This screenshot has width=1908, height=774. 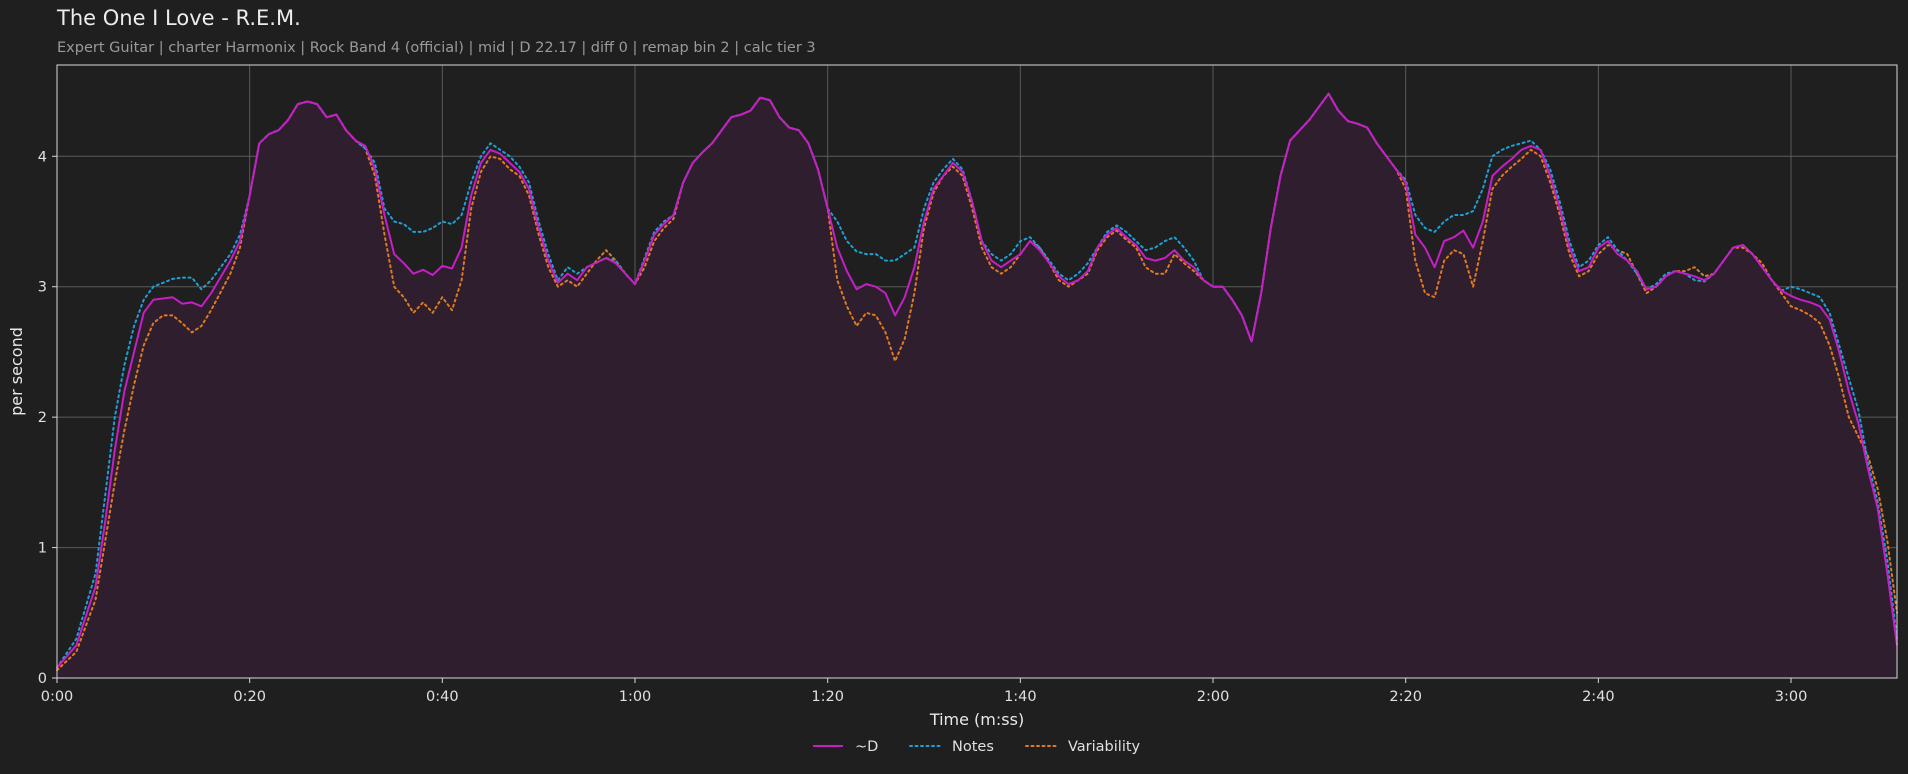 What do you see at coordinates (827, 697) in the screenshot?
I see `x-tick-label: 1:20` at bounding box center [827, 697].